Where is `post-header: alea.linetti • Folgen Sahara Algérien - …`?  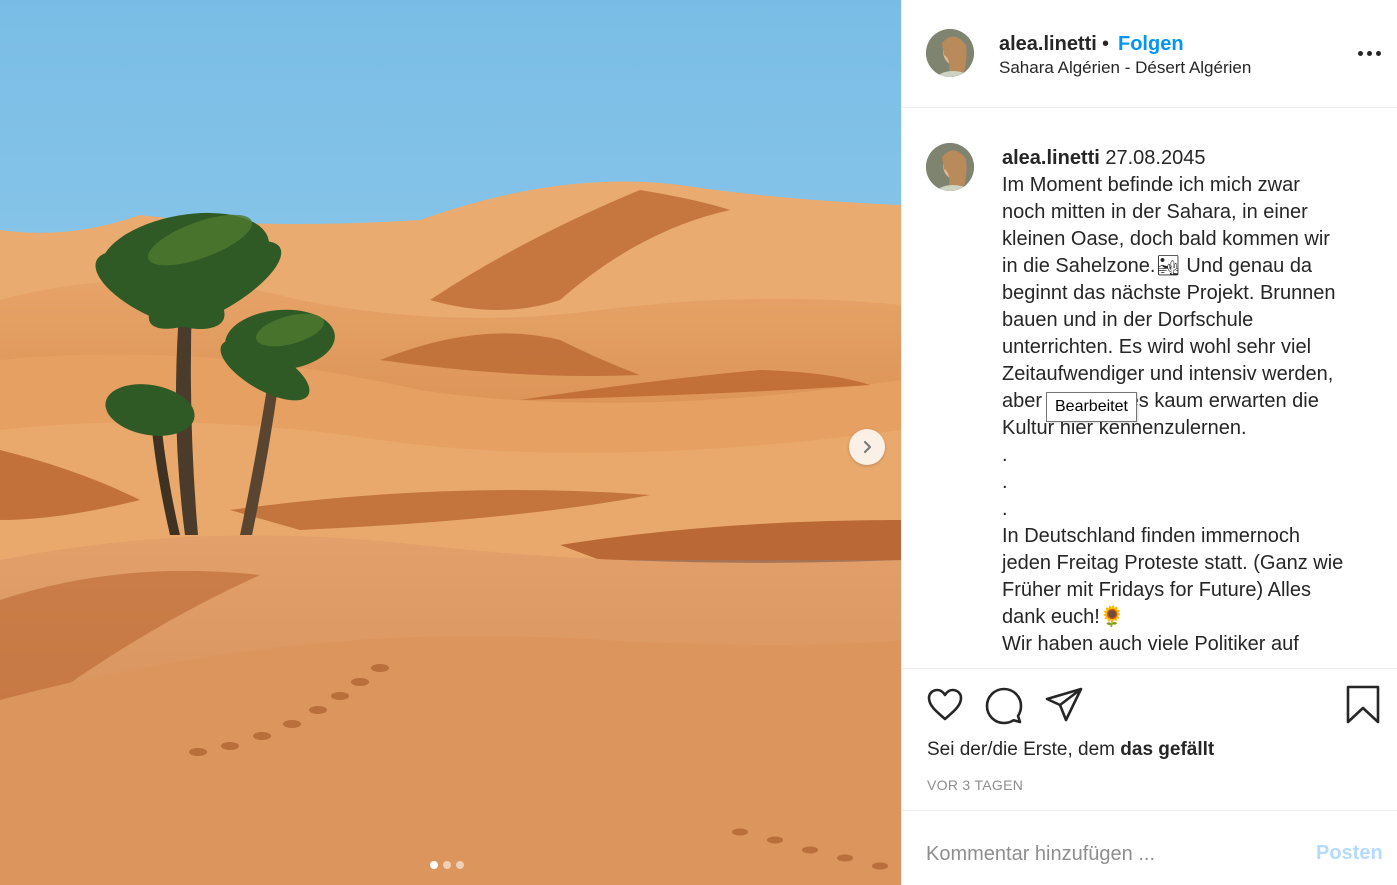 post-header: alea.linetti • Folgen Sahara Algérien - … is located at coordinates (1149, 54).